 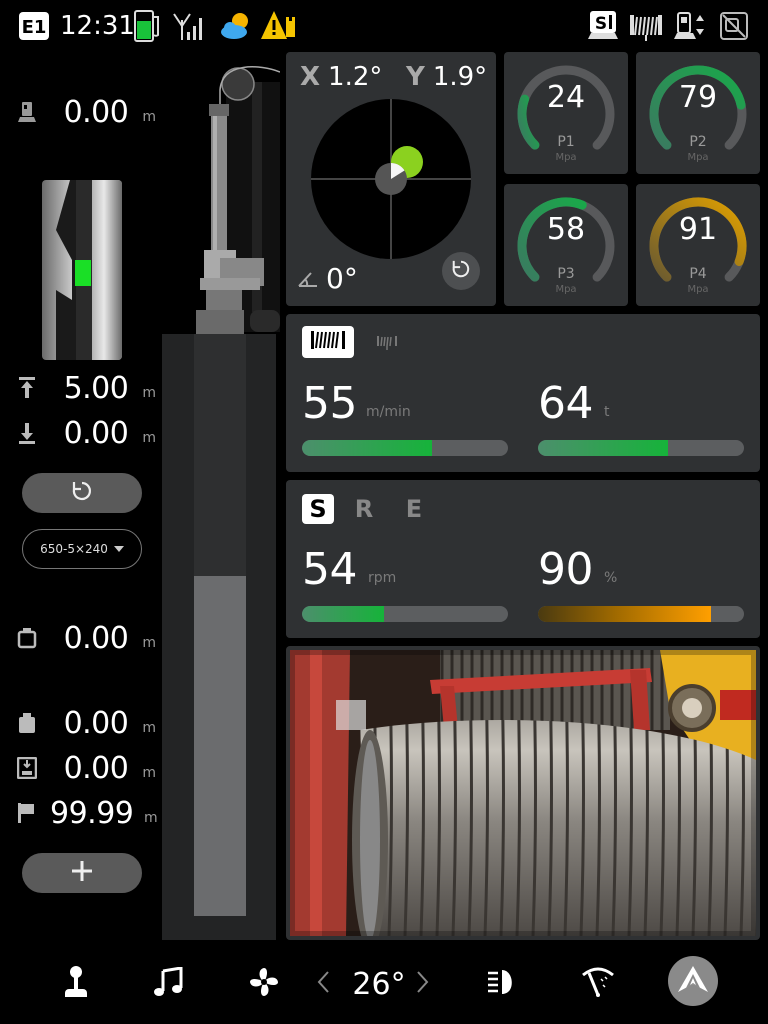 I want to click on wiper-icon, so click(x=598, y=984).